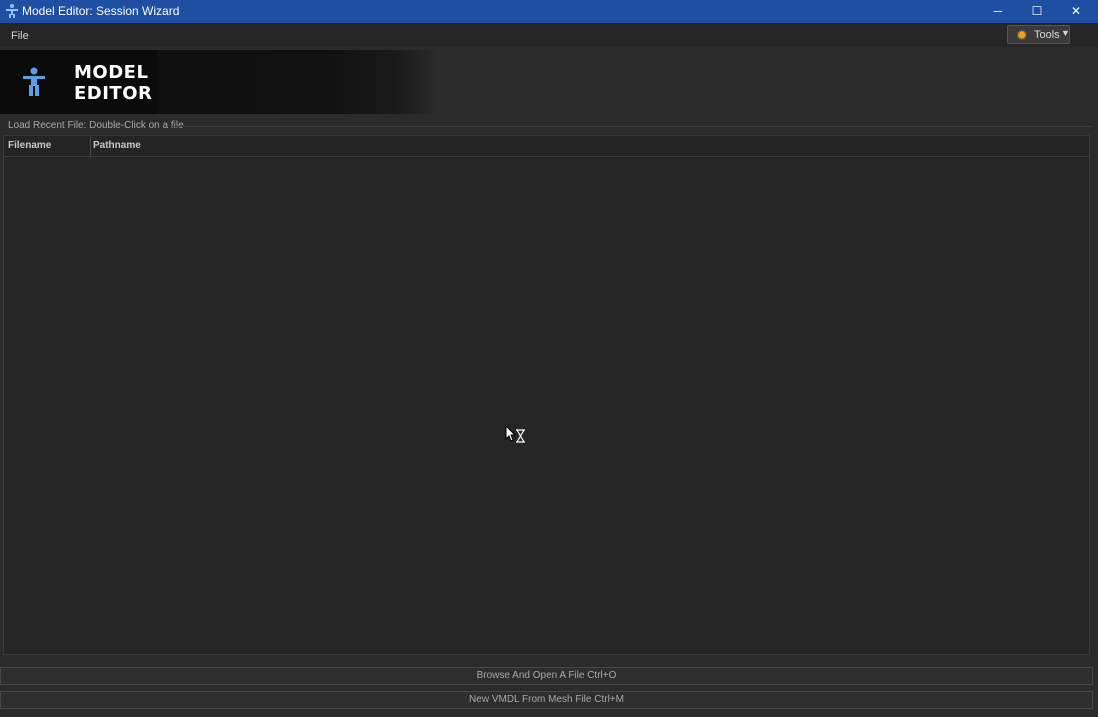  Describe the element at coordinates (1022, 35) in the screenshot. I see `gear-icon: ✹` at that location.